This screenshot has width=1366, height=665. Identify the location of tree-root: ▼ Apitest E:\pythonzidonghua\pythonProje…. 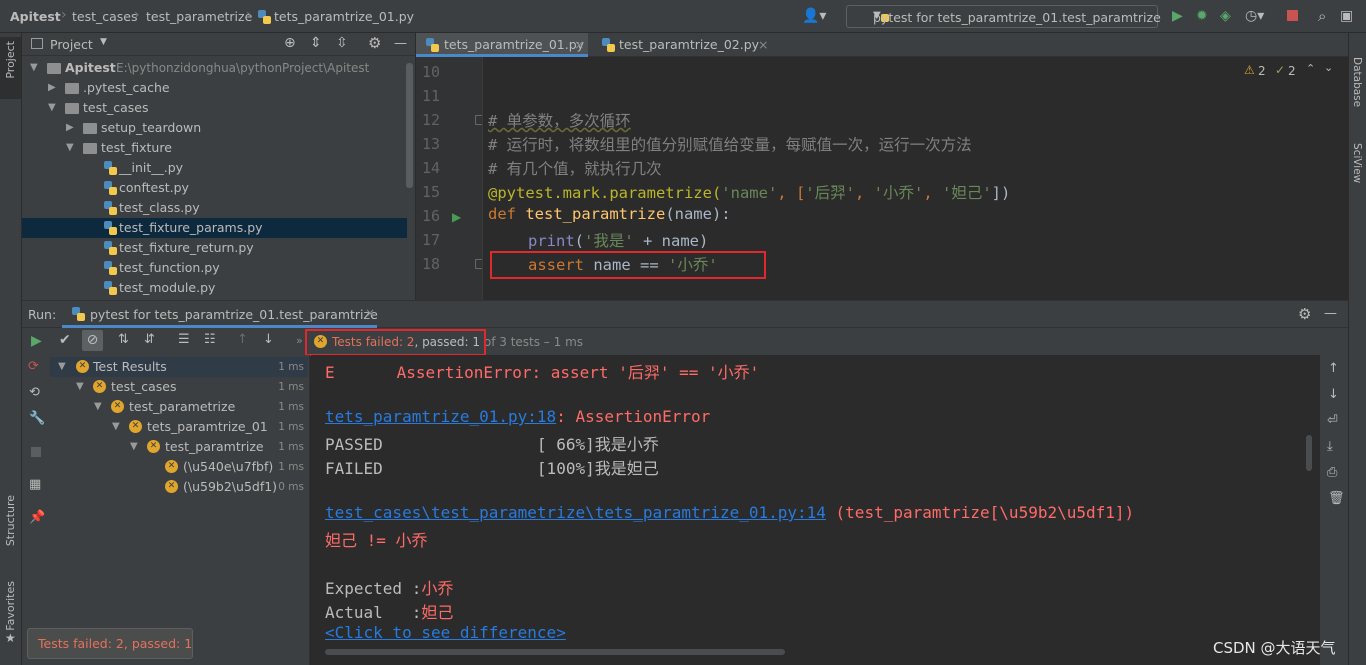
(214, 68).